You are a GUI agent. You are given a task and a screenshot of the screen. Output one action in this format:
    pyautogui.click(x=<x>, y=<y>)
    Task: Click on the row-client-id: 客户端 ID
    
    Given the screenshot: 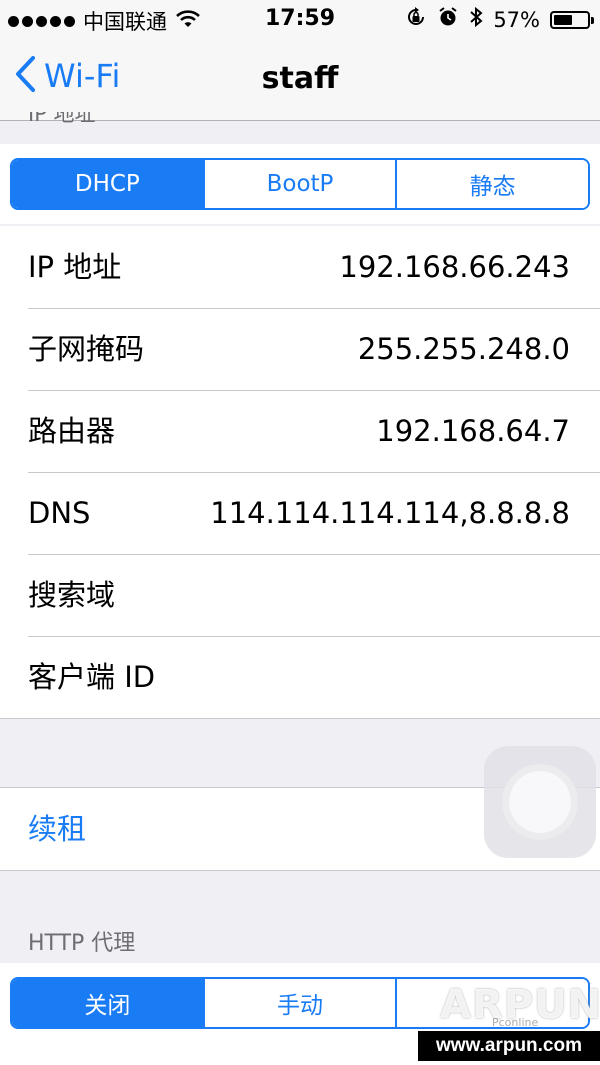 What is the action you would take?
    pyautogui.click(x=300, y=677)
    